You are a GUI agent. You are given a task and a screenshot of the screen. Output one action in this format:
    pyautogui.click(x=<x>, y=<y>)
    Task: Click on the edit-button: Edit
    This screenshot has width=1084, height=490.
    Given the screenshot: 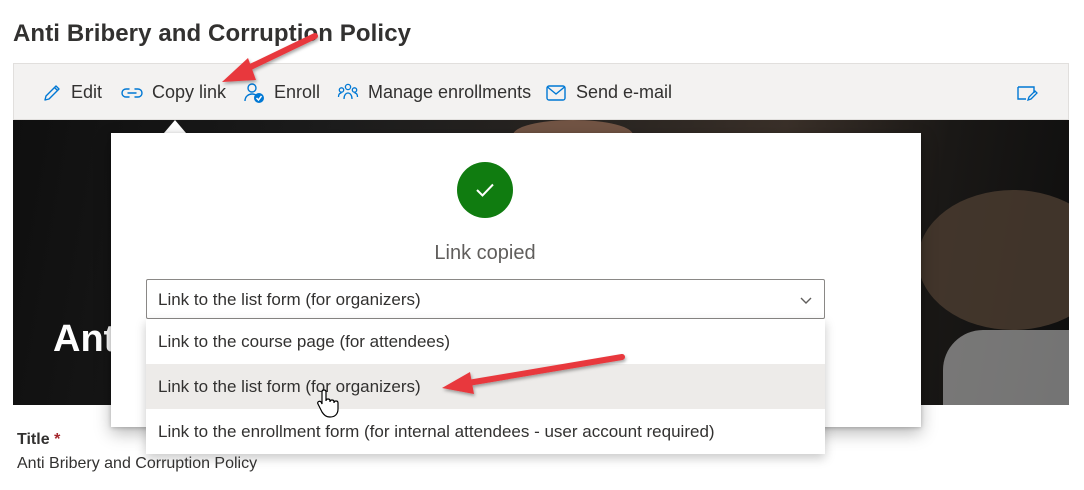 What is the action you would take?
    pyautogui.click(x=72, y=92)
    